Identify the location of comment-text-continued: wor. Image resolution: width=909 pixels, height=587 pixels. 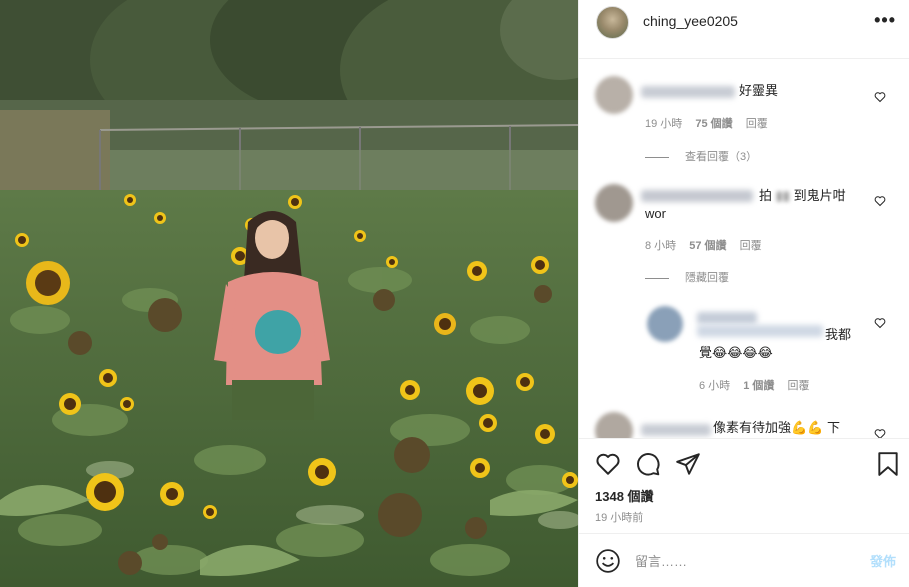
(655, 213).